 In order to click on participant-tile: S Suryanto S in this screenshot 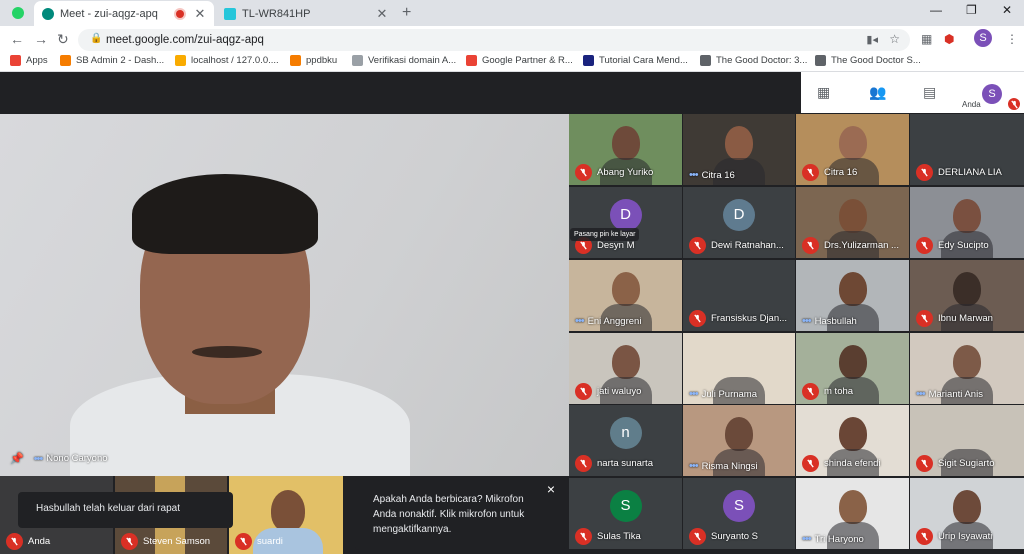, I will do `click(739, 513)`.